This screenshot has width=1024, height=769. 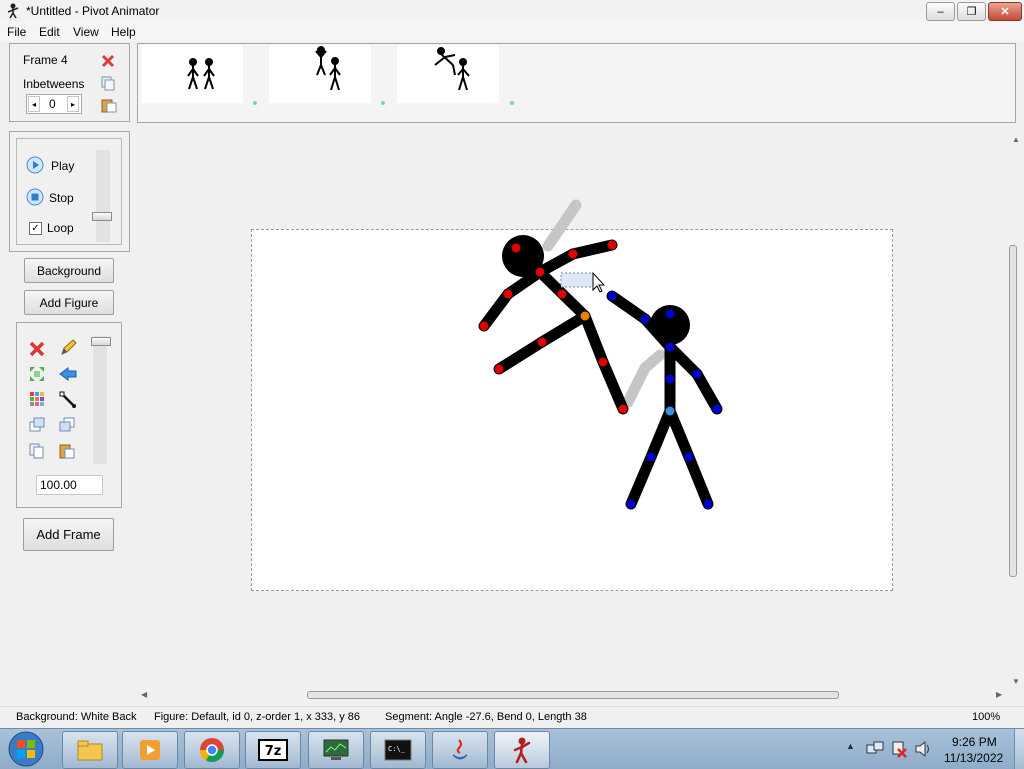 I want to click on status-background: Background: White Back, so click(x=76, y=717).